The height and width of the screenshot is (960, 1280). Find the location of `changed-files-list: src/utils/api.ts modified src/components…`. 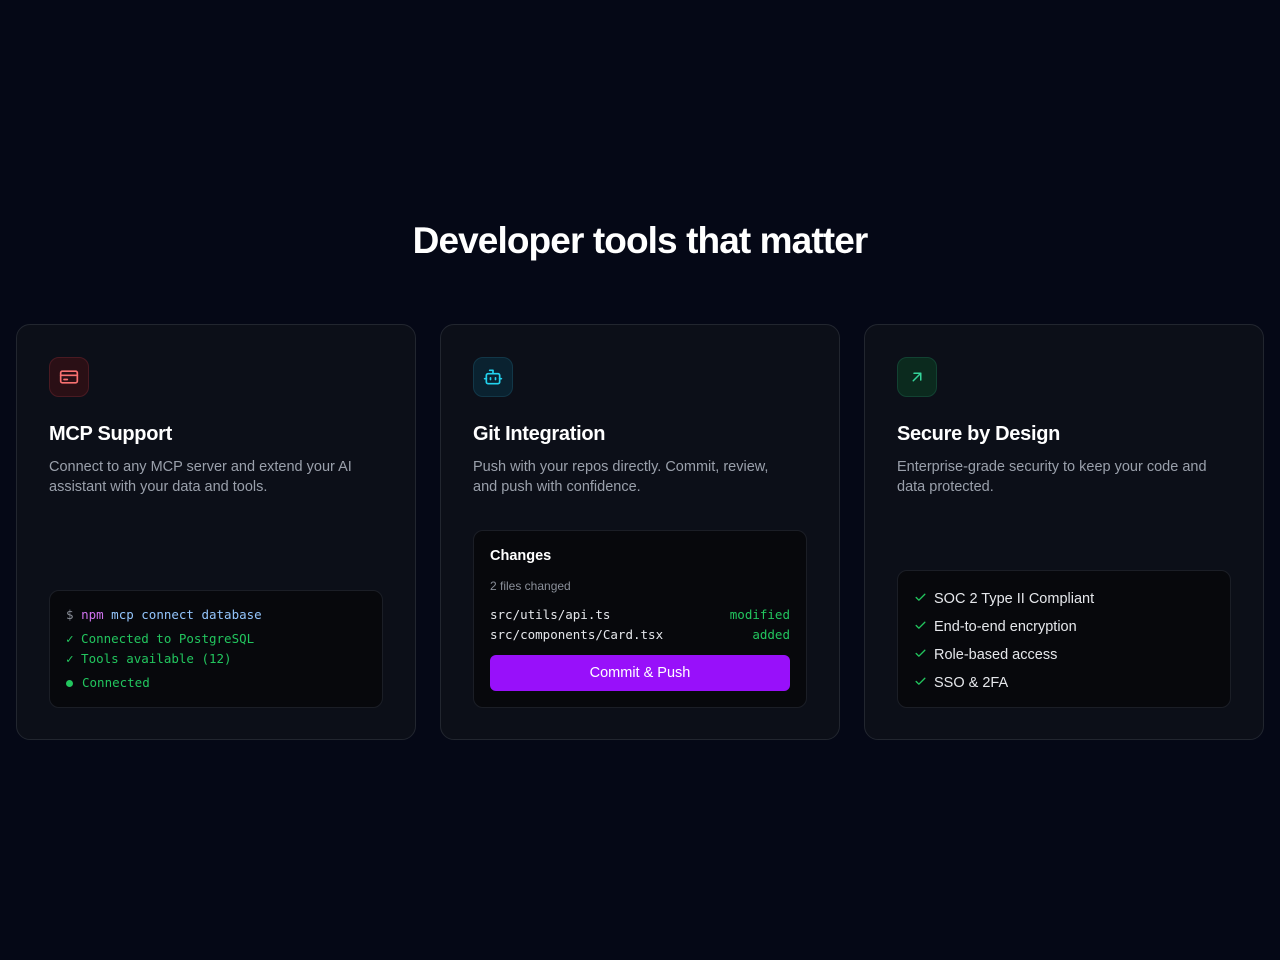

changed-files-list: src/utils/api.ts modified src/components… is located at coordinates (640, 625).